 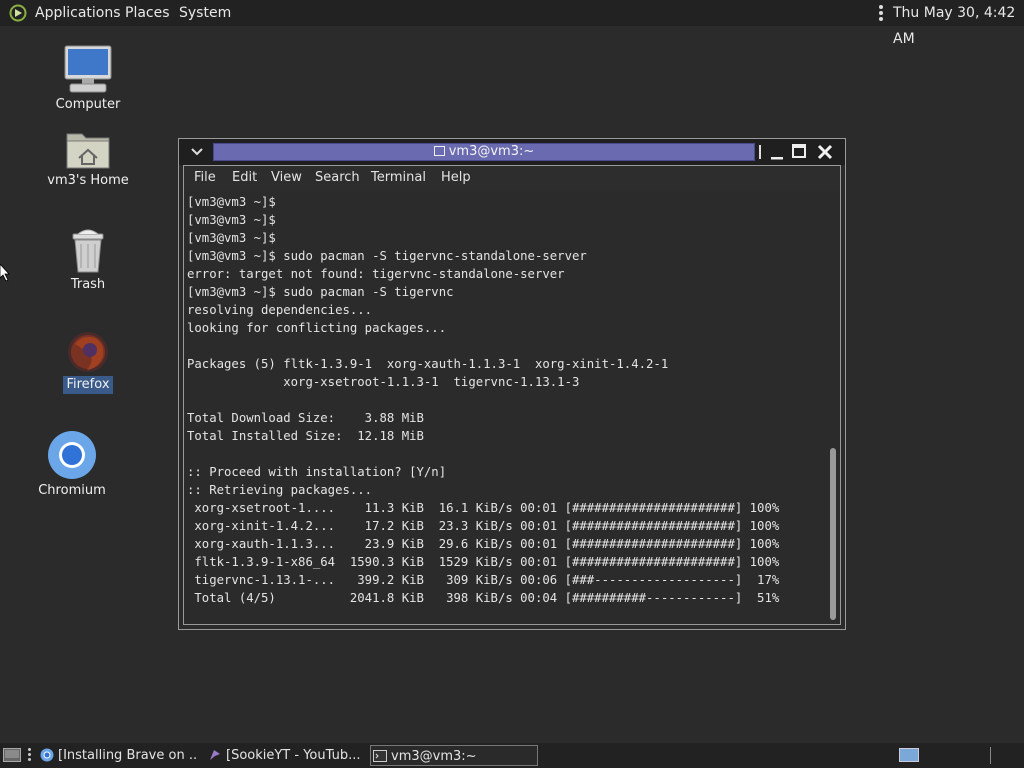 I want to click on show-desktop-icon, so click(x=12, y=755).